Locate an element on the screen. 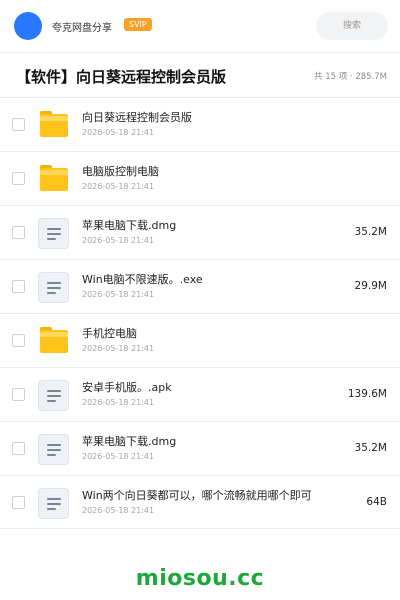 The width and height of the screenshot is (400, 600). share-meta: 共 15 项 · 285.7M is located at coordinates (350, 77).